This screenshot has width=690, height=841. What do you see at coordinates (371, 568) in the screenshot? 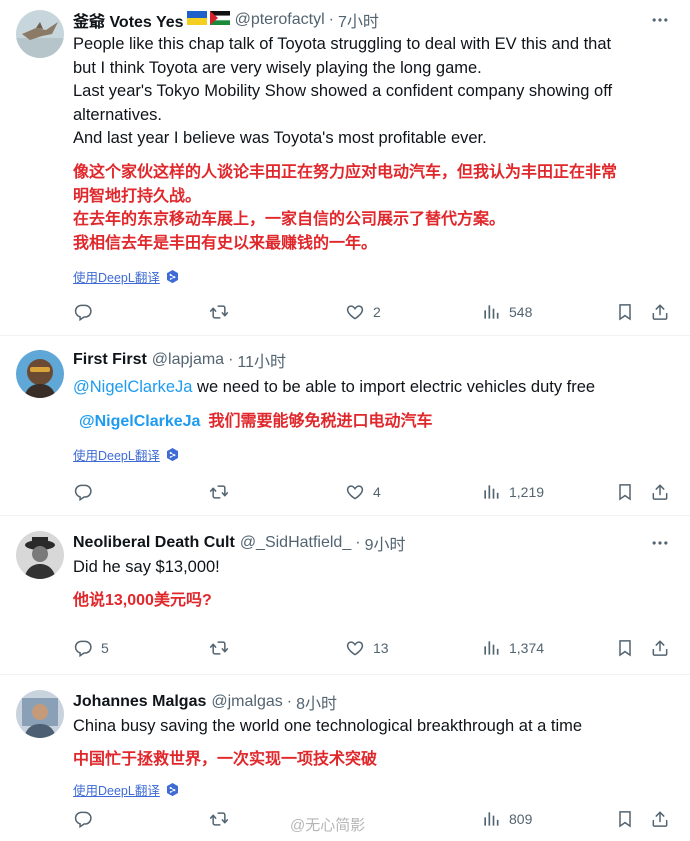
I see `tweet-text: Did he say $13,000!` at bounding box center [371, 568].